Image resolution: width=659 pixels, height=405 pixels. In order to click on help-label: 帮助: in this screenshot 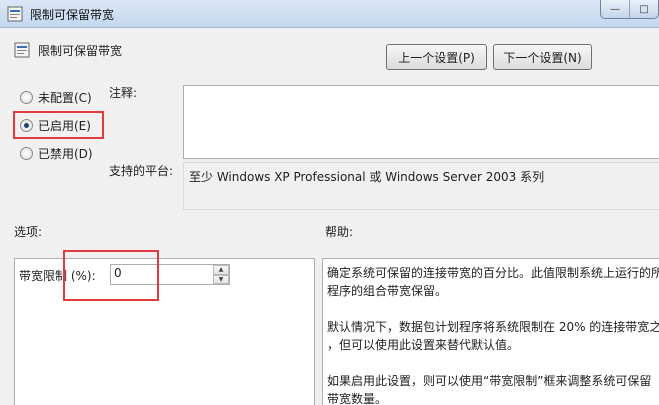, I will do `click(339, 232)`.